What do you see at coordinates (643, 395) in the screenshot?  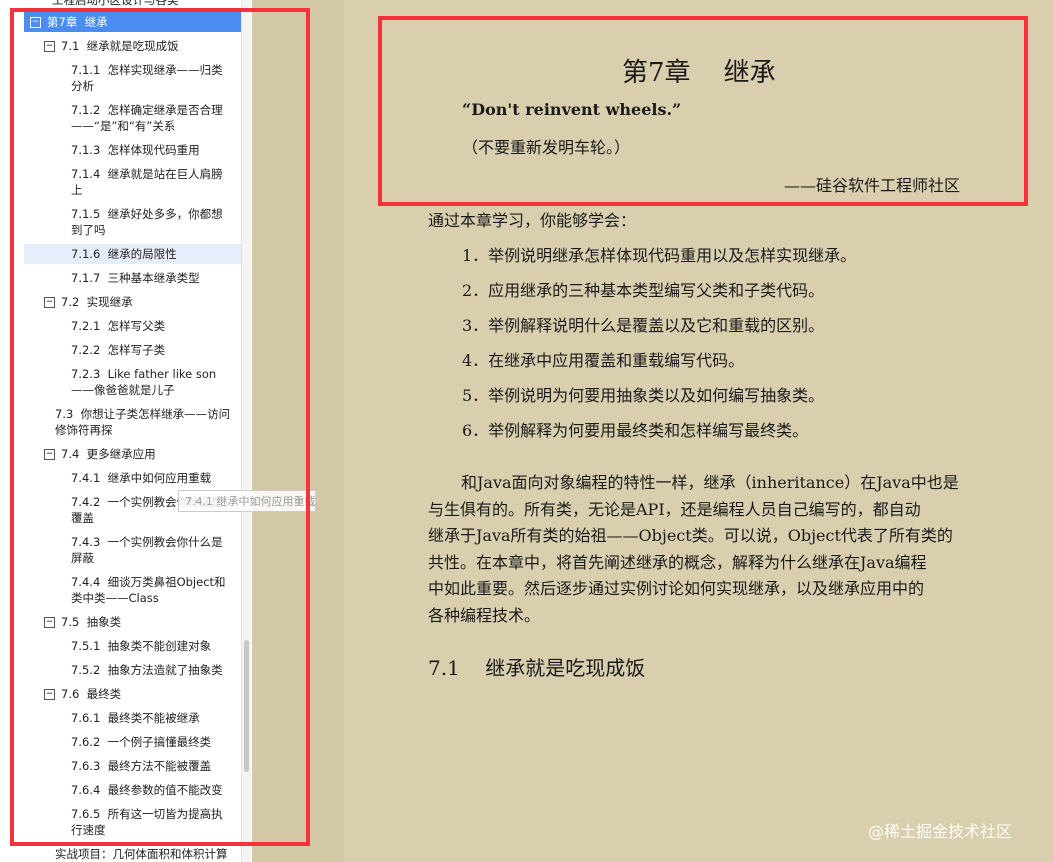 I see `learning-goal-item: 5．举例说明为何要用抽象类以及如何编写抽象类。` at bounding box center [643, 395].